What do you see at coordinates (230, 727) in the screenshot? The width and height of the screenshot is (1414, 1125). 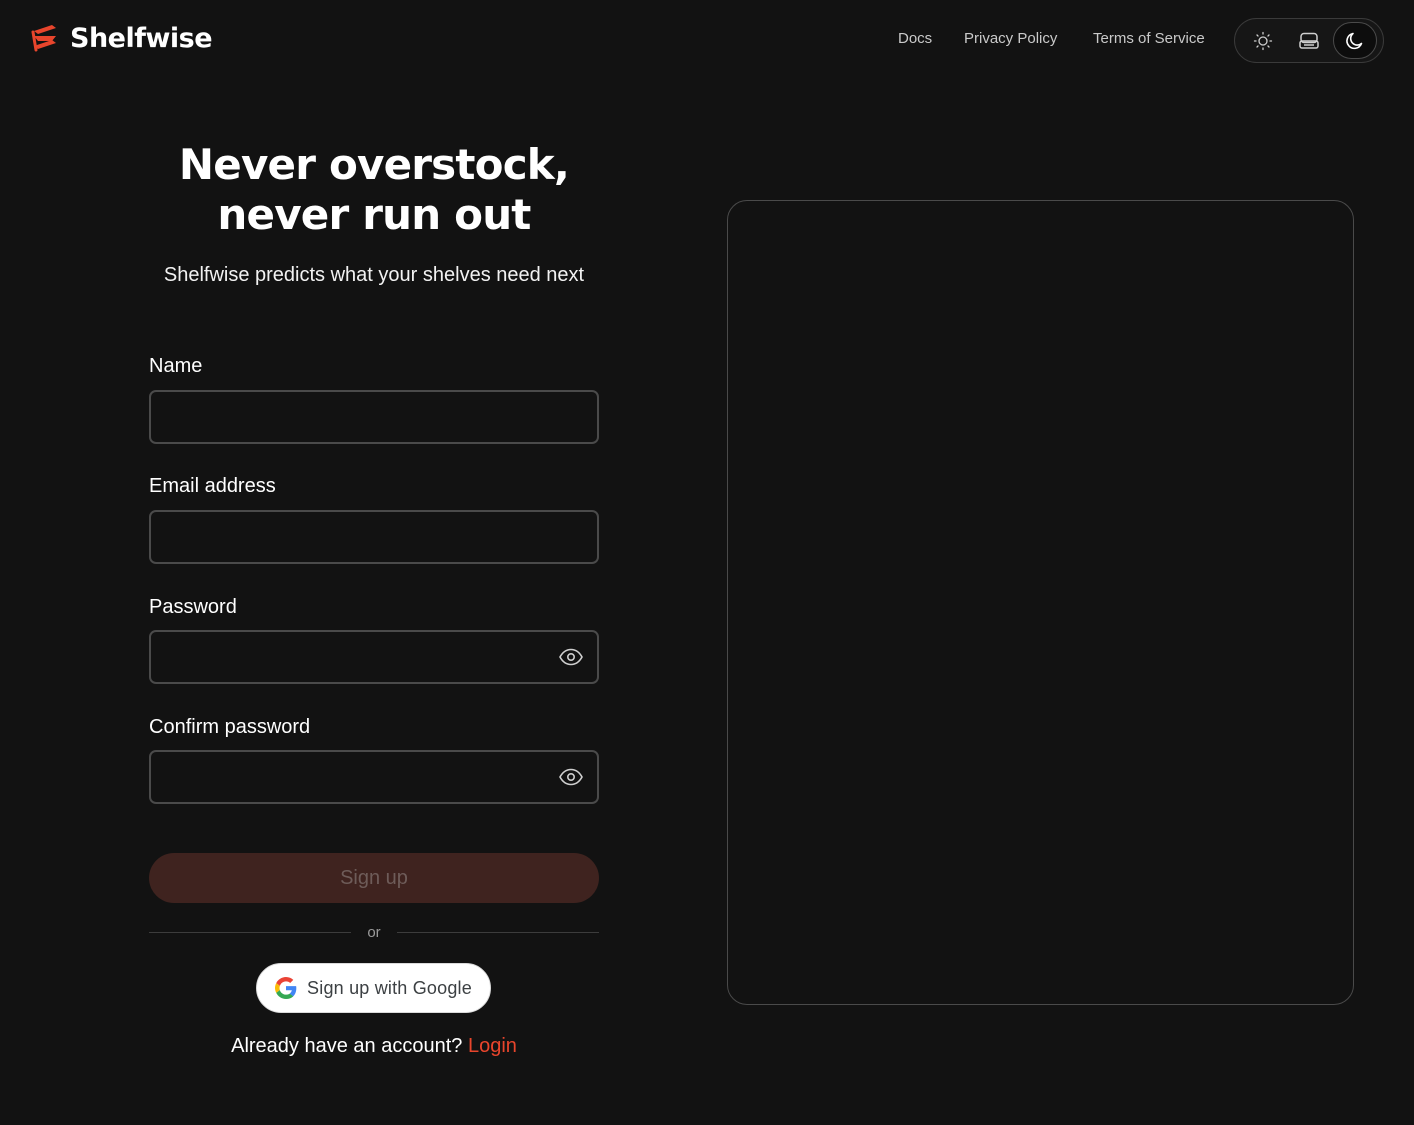 I see `confirm-password-label: Confirm password` at bounding box center [230, 727].